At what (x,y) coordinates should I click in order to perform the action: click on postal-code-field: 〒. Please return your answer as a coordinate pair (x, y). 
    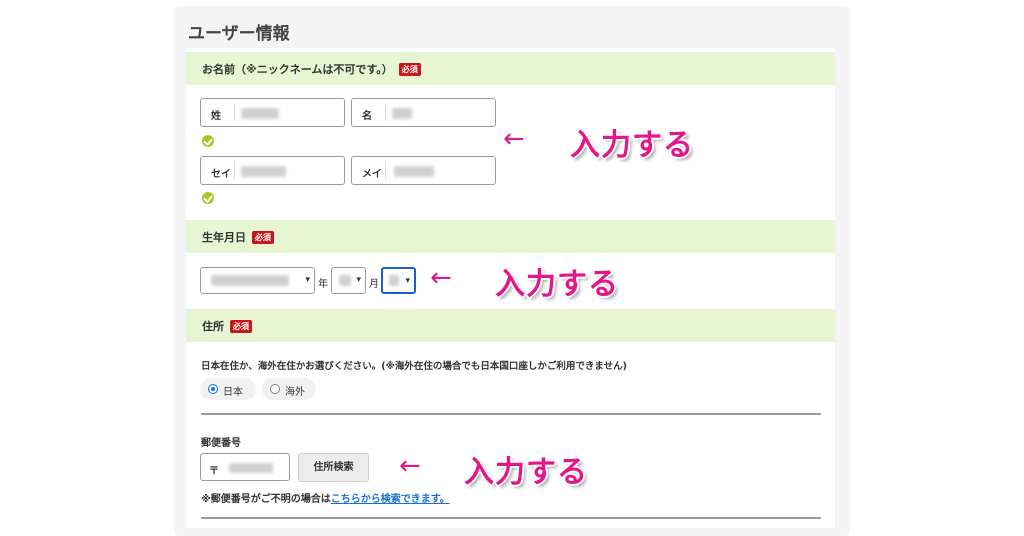
    Looking at the image, I should click on (245, 467).